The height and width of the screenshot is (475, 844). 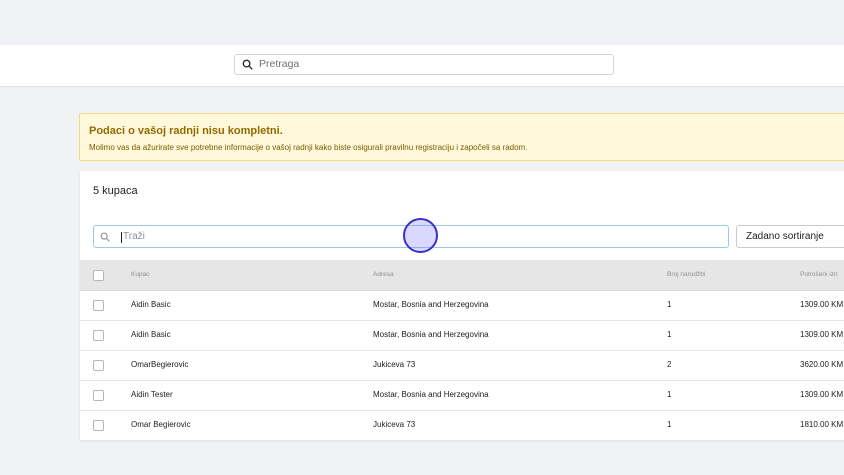 I want to click on text-caret, so click(x=121, y=237).